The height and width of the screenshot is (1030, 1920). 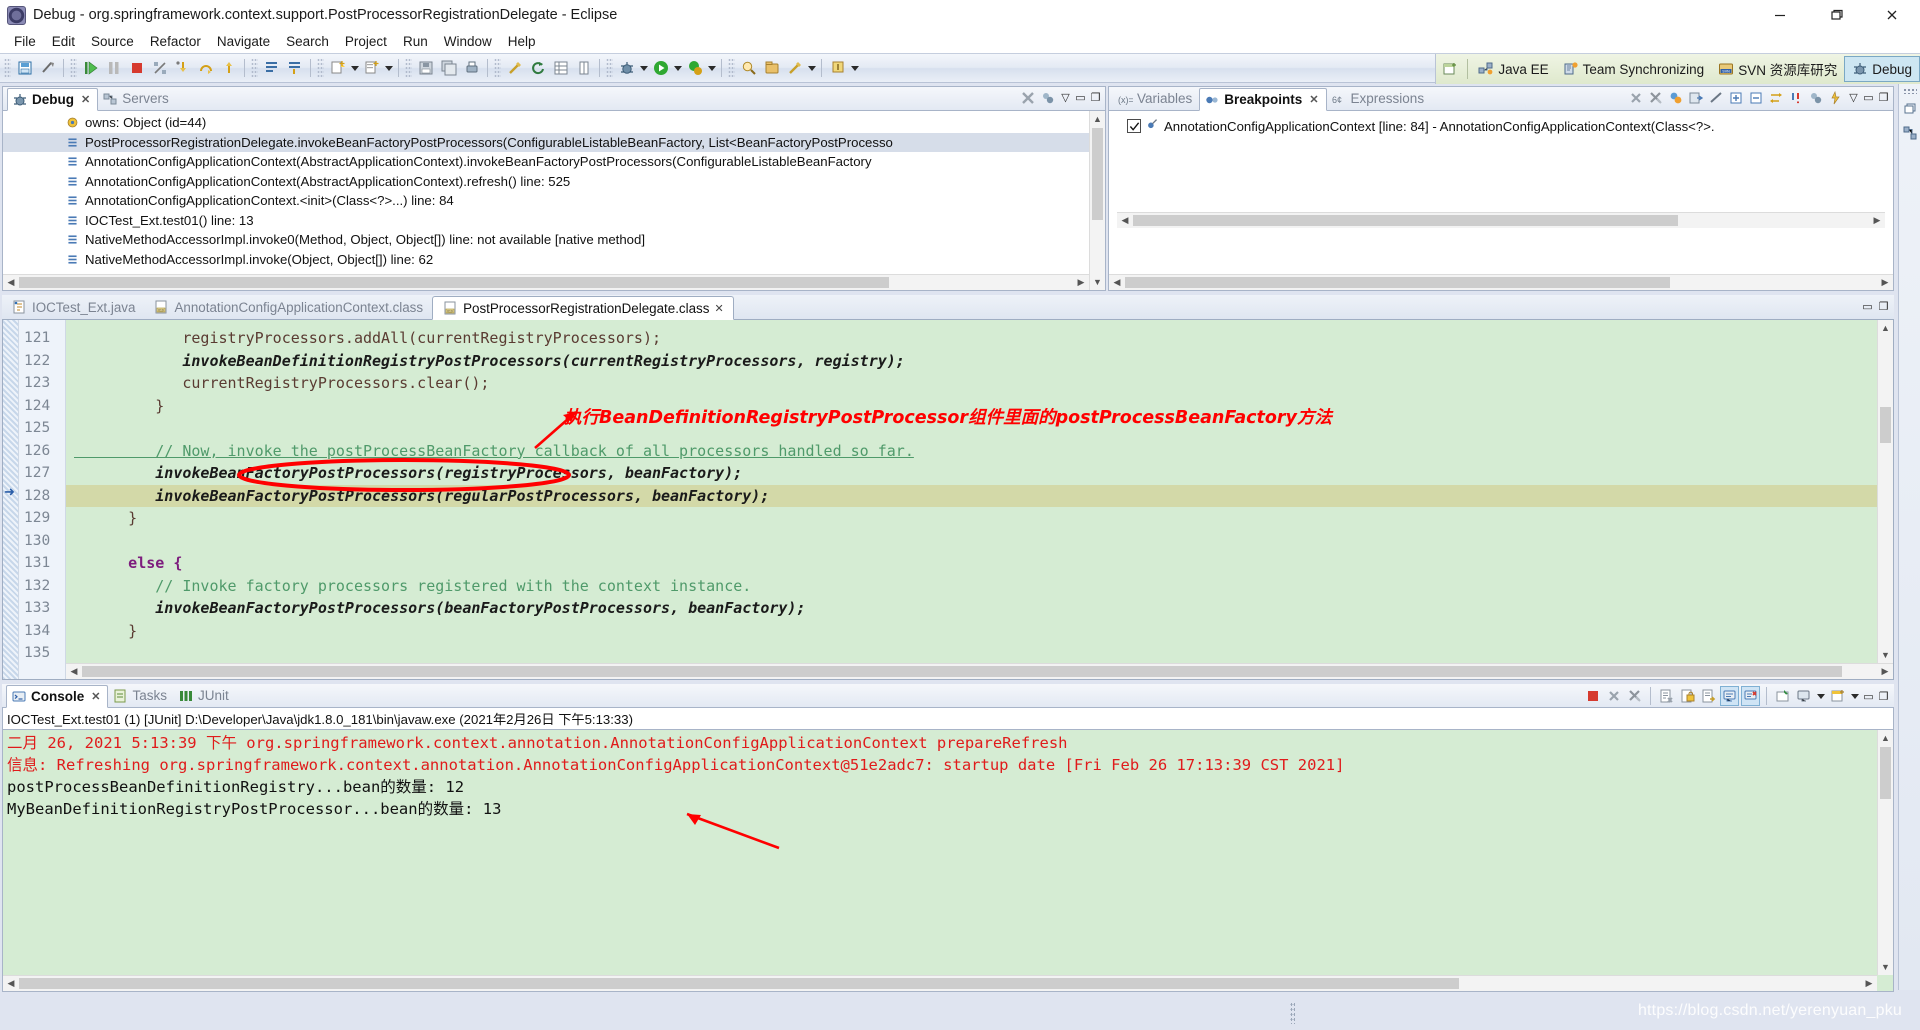 I want to click on link-editor-icon, so click(x=47, y=68).